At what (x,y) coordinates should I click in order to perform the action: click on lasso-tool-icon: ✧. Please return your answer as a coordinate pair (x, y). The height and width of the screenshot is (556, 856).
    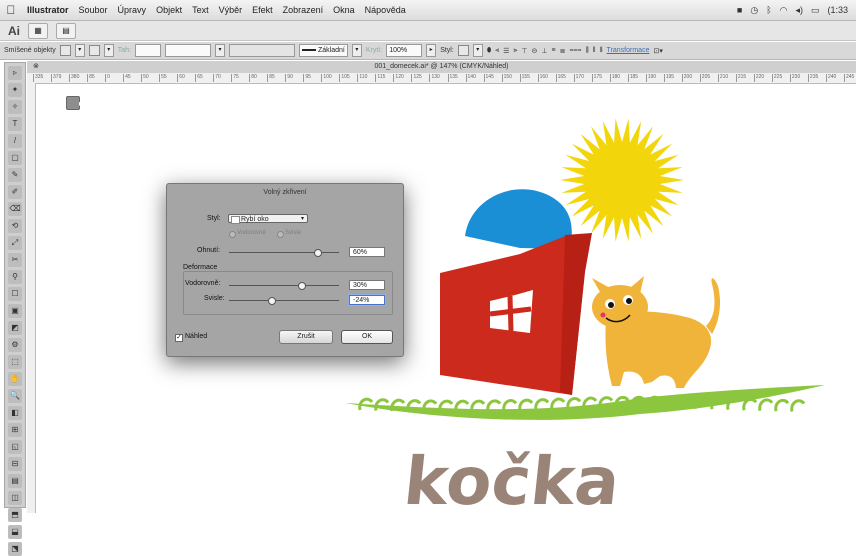
    Looking at the image, I should click on (15, 107).